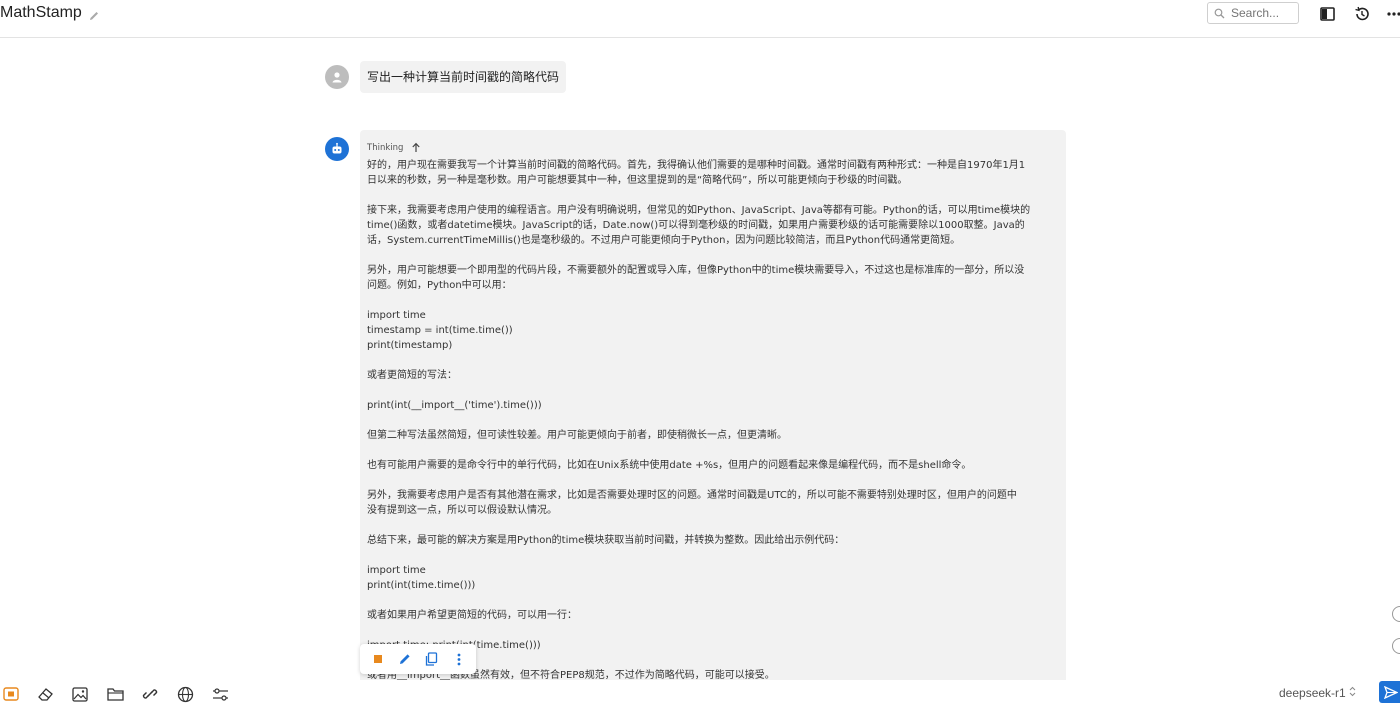 This screenshot has width=1400, height=703. Describe the element at coordinates (11, 694) in the screenshot. I see `stop-generation-icon` at that location.